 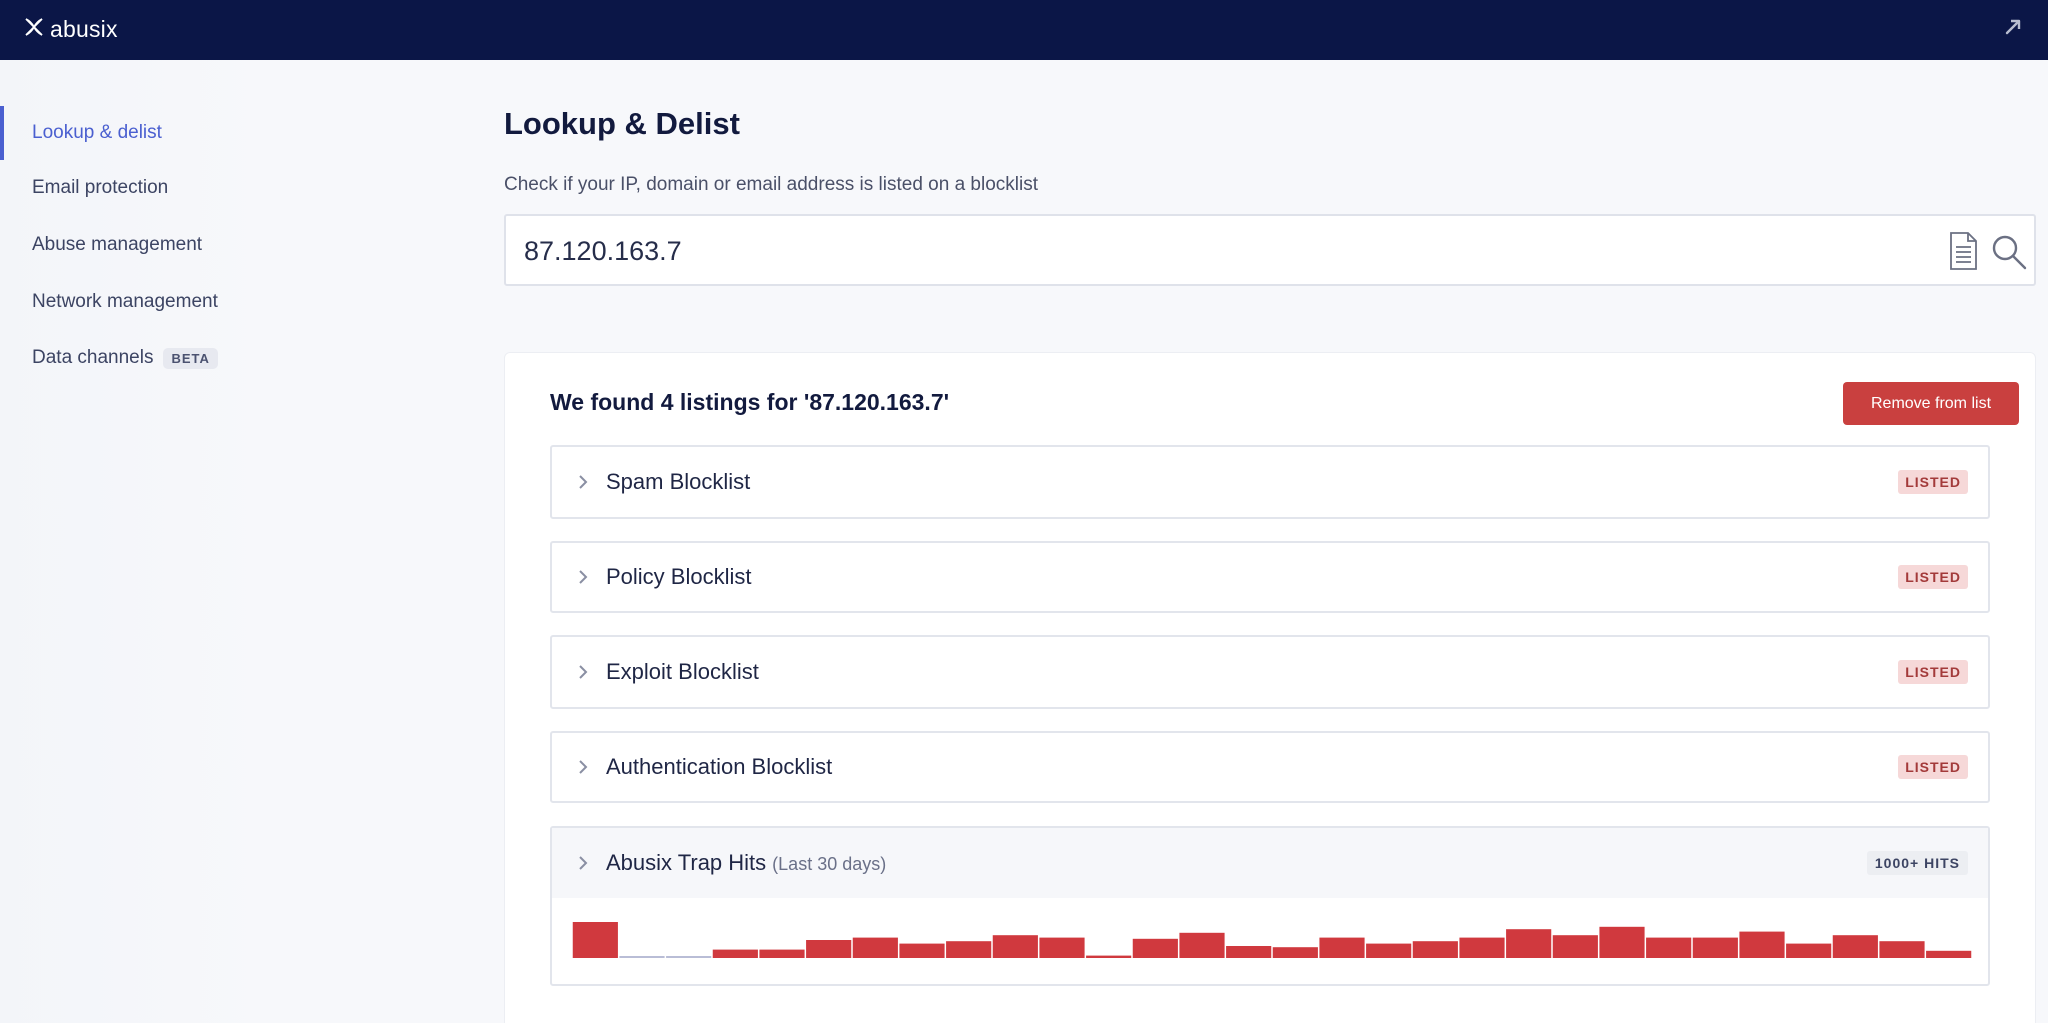 What do you see at coordinates (1270, 577) in the screenshot?
I see `listing-row-policy: Policy Blocklist LISTED` at bounding box center [1270, 577].